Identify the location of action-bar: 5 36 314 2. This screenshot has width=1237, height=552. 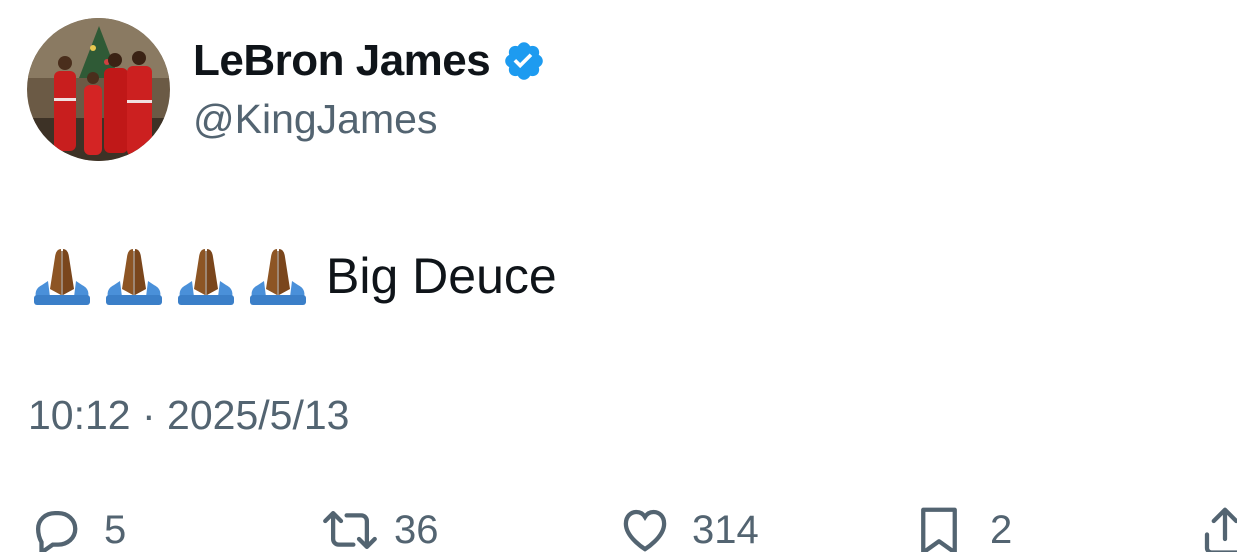
(618, 526).